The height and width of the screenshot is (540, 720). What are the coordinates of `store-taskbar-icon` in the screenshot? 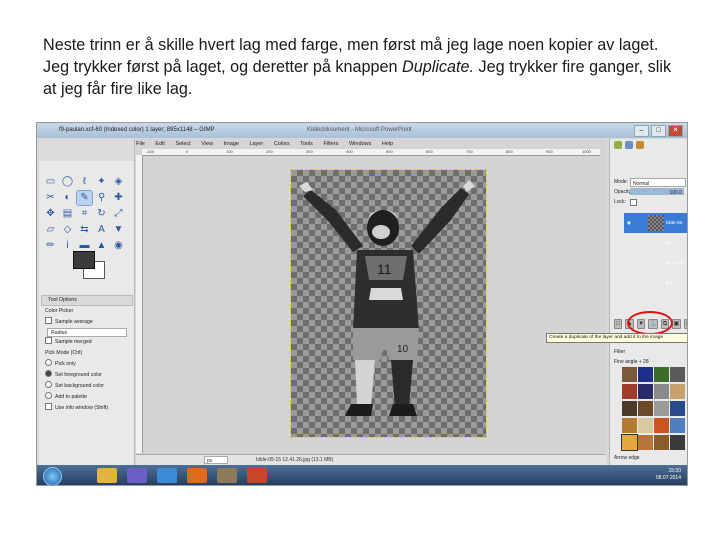 It's located at (167, 475).